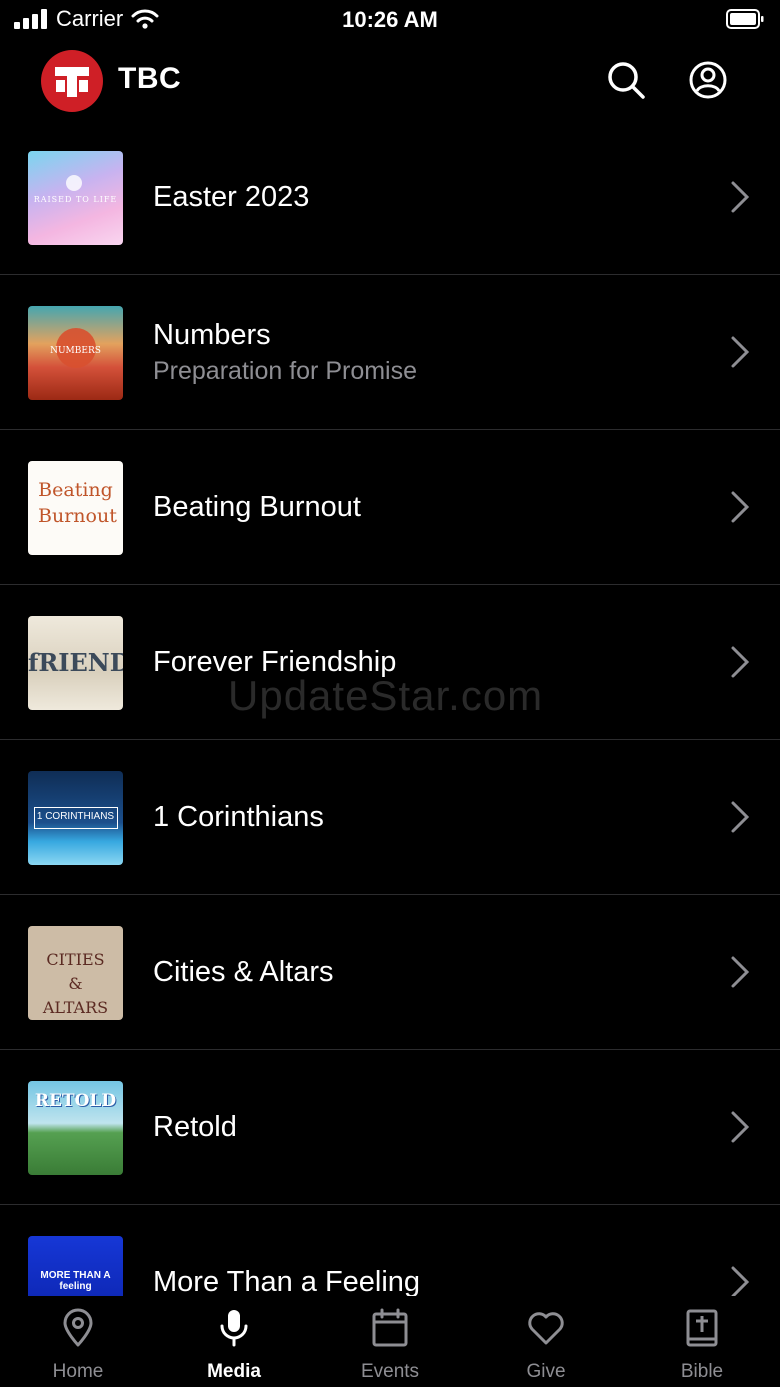 The image size is (780, 1387). I want to click on church-logo, so click(72, 81).